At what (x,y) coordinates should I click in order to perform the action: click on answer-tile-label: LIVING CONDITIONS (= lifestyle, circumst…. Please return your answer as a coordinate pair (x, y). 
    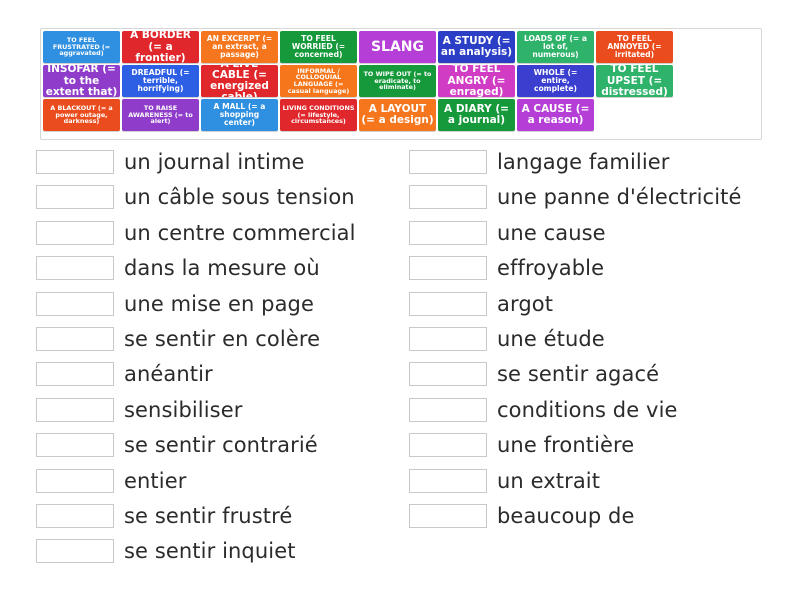
    Looking at the image, I should click on (318, 114).